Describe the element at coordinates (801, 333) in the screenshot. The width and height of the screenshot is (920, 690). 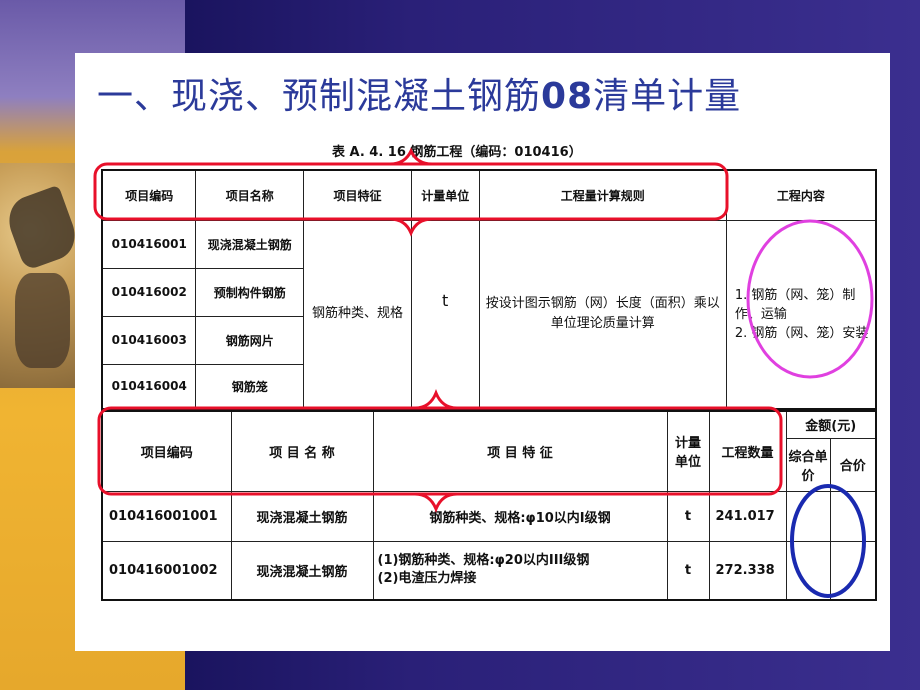
I see `content-line-2: 2. 钢筋（网、笼）安装` at that location.